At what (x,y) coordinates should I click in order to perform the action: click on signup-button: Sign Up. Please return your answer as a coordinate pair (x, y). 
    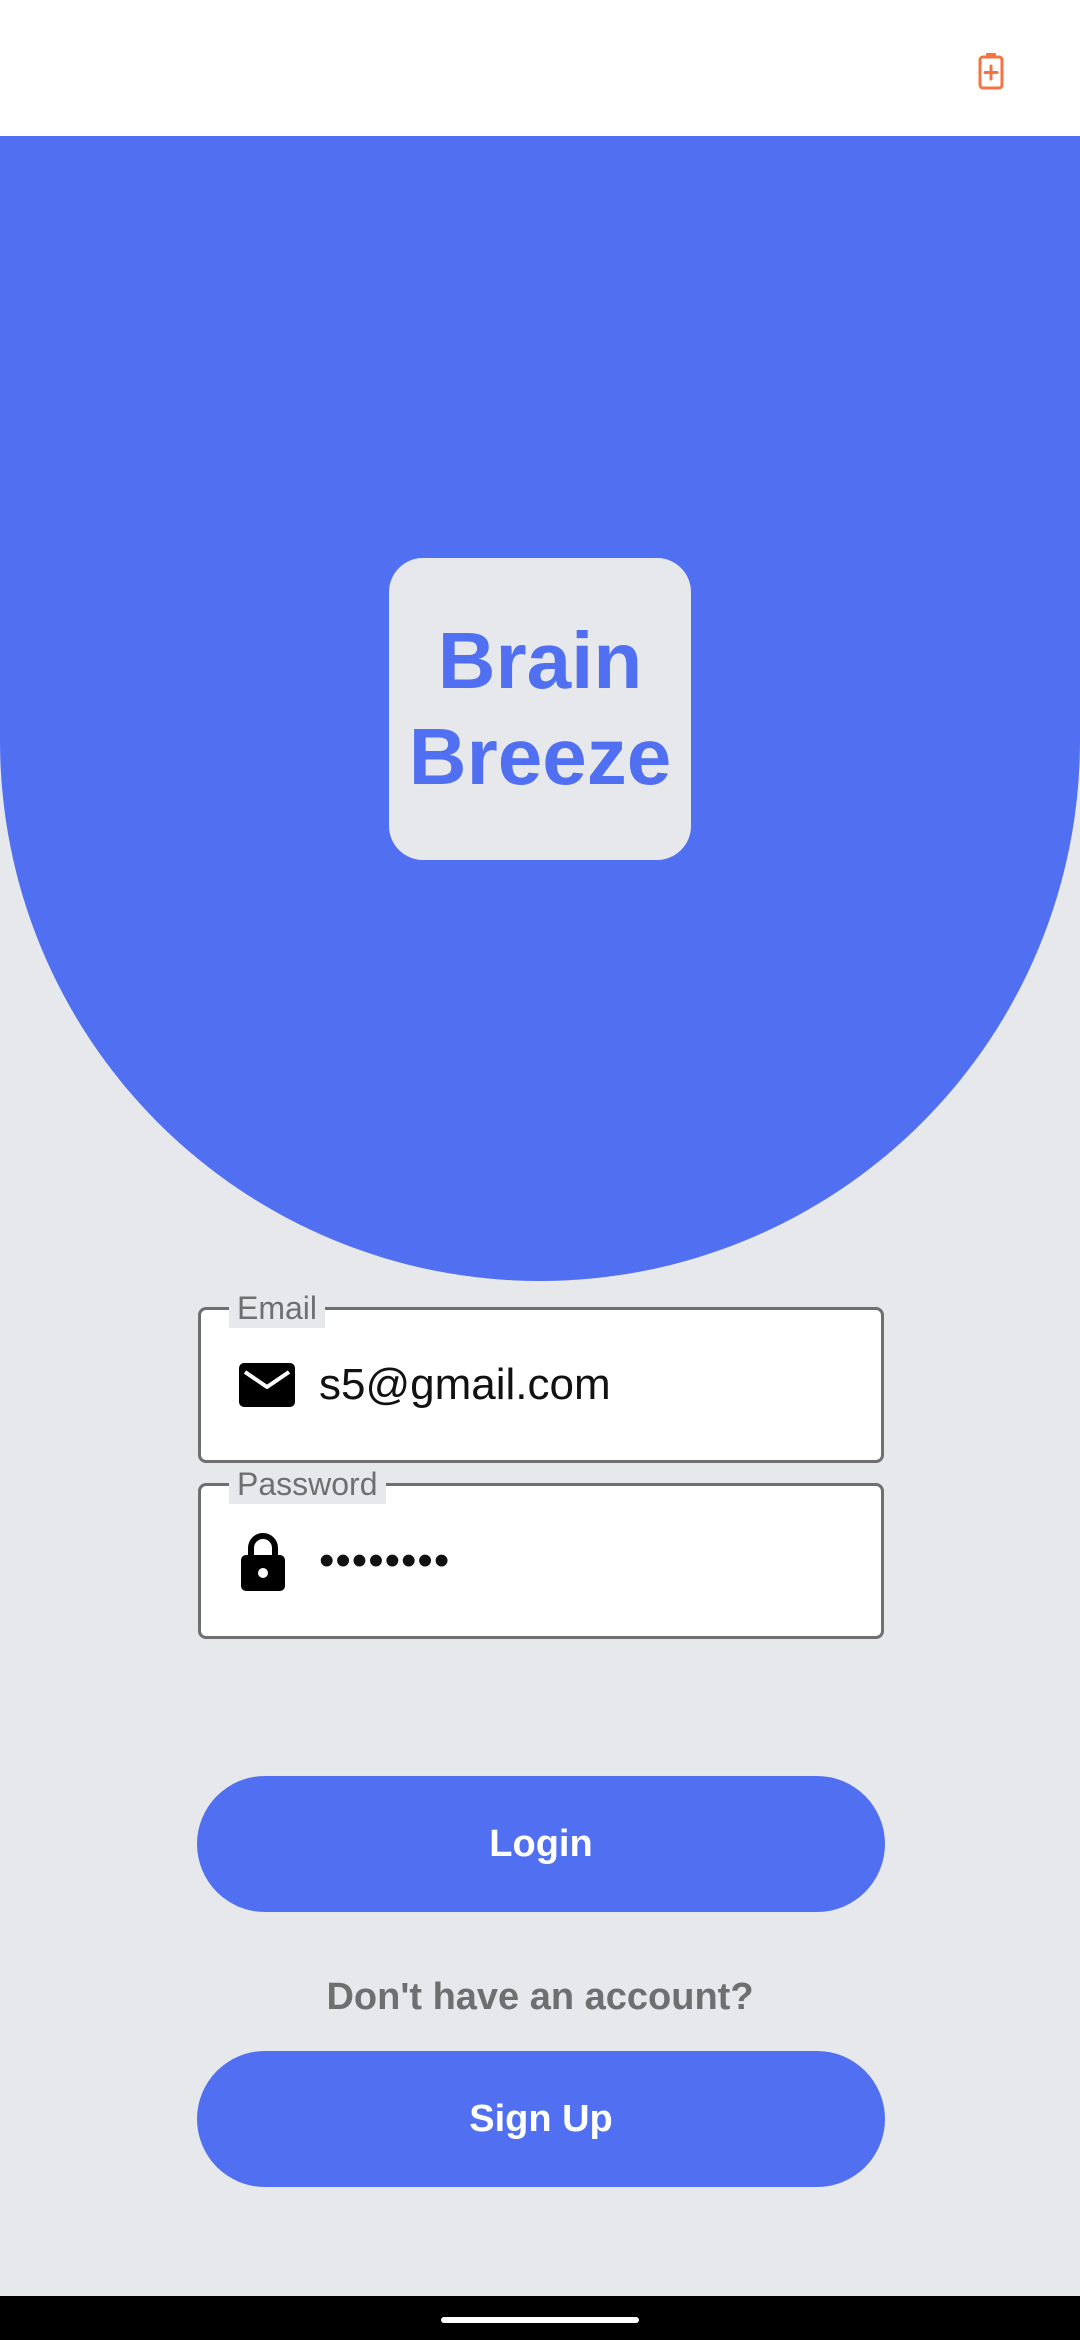
    Looking at the image, I should click on (541, 2119).